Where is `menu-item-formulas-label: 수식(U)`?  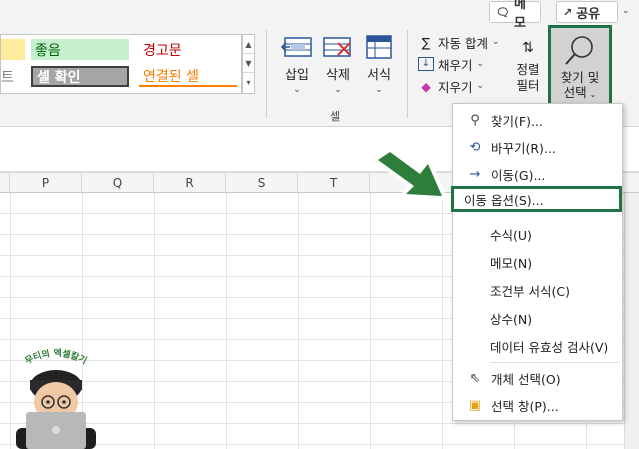 menu-item-formulas-label: 수식(U) is located at coordinates (511, 235).